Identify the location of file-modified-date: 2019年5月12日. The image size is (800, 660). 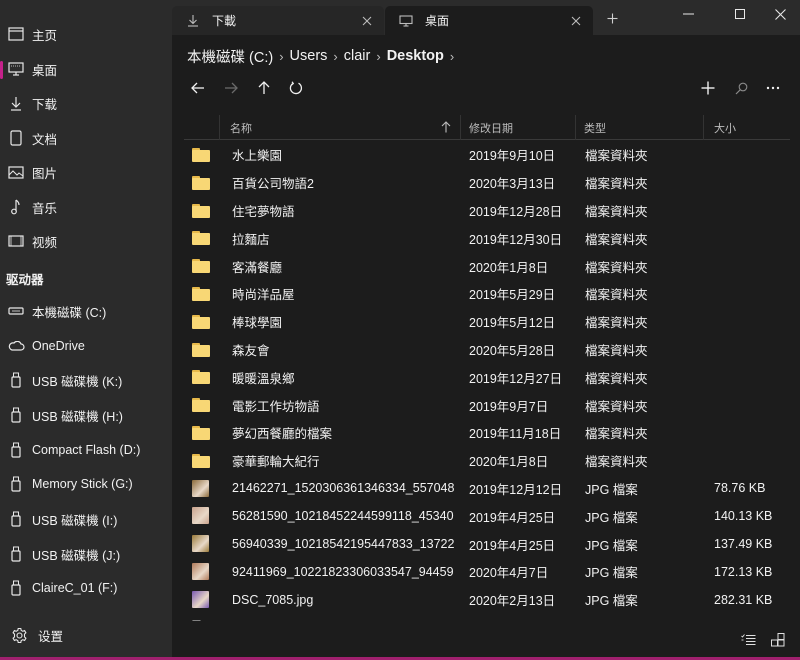
(512, 323).